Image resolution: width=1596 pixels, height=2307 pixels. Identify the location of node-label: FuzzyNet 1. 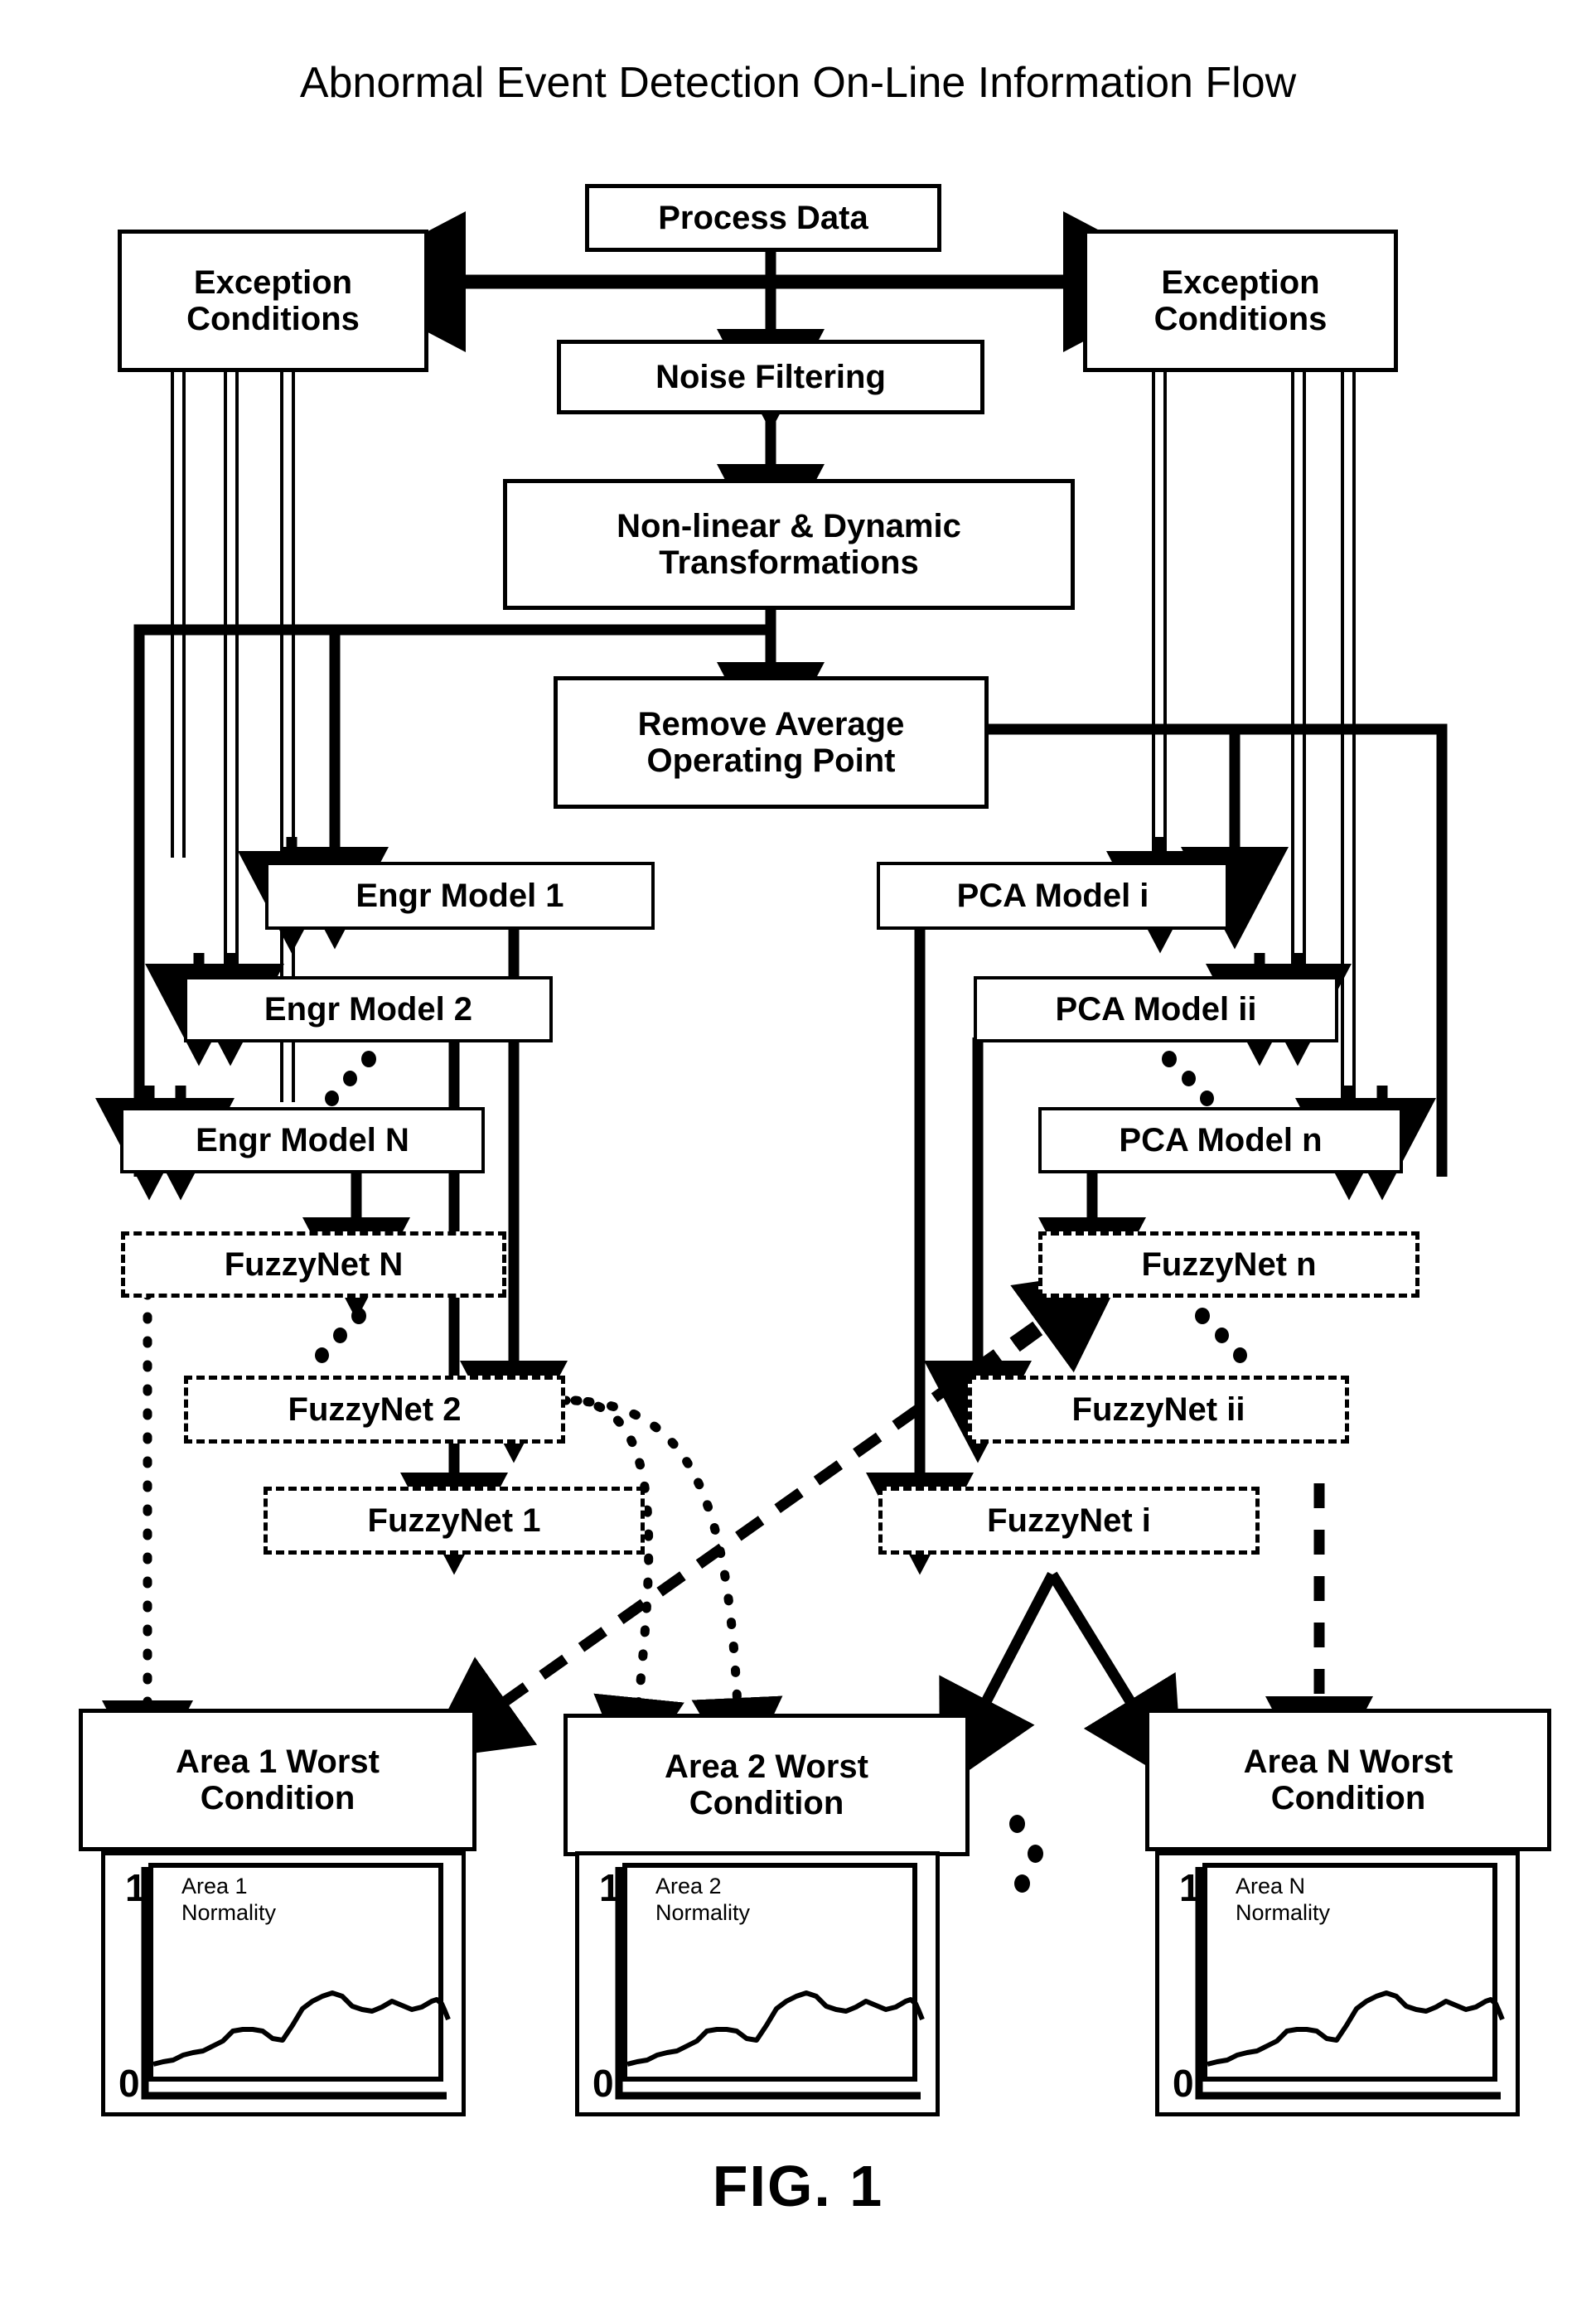
(454, 1520).